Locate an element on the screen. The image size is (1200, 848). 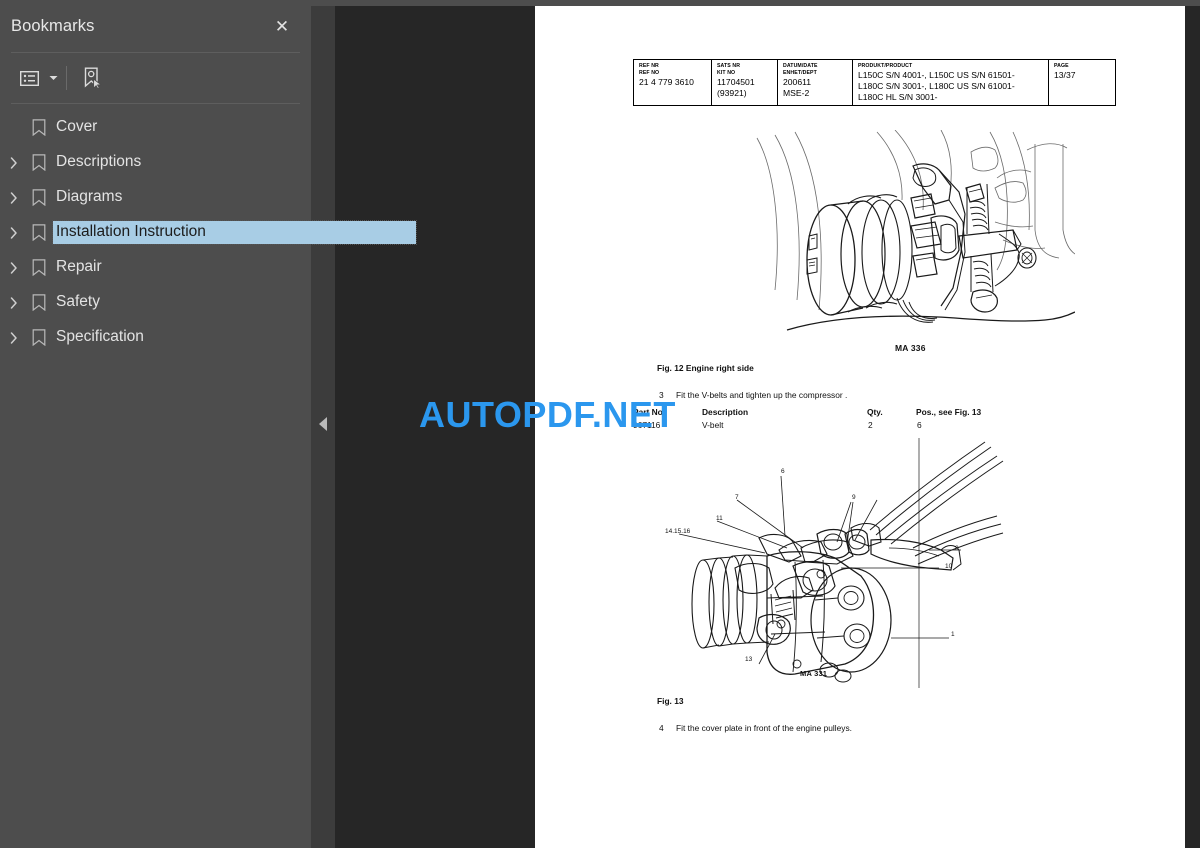
callout-9: 9 is located at coordinates (854, 497).